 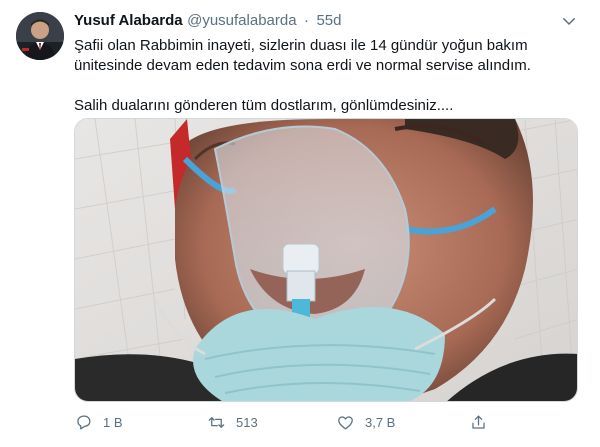 I want to click on like-icon, so click(x=345, y=422).